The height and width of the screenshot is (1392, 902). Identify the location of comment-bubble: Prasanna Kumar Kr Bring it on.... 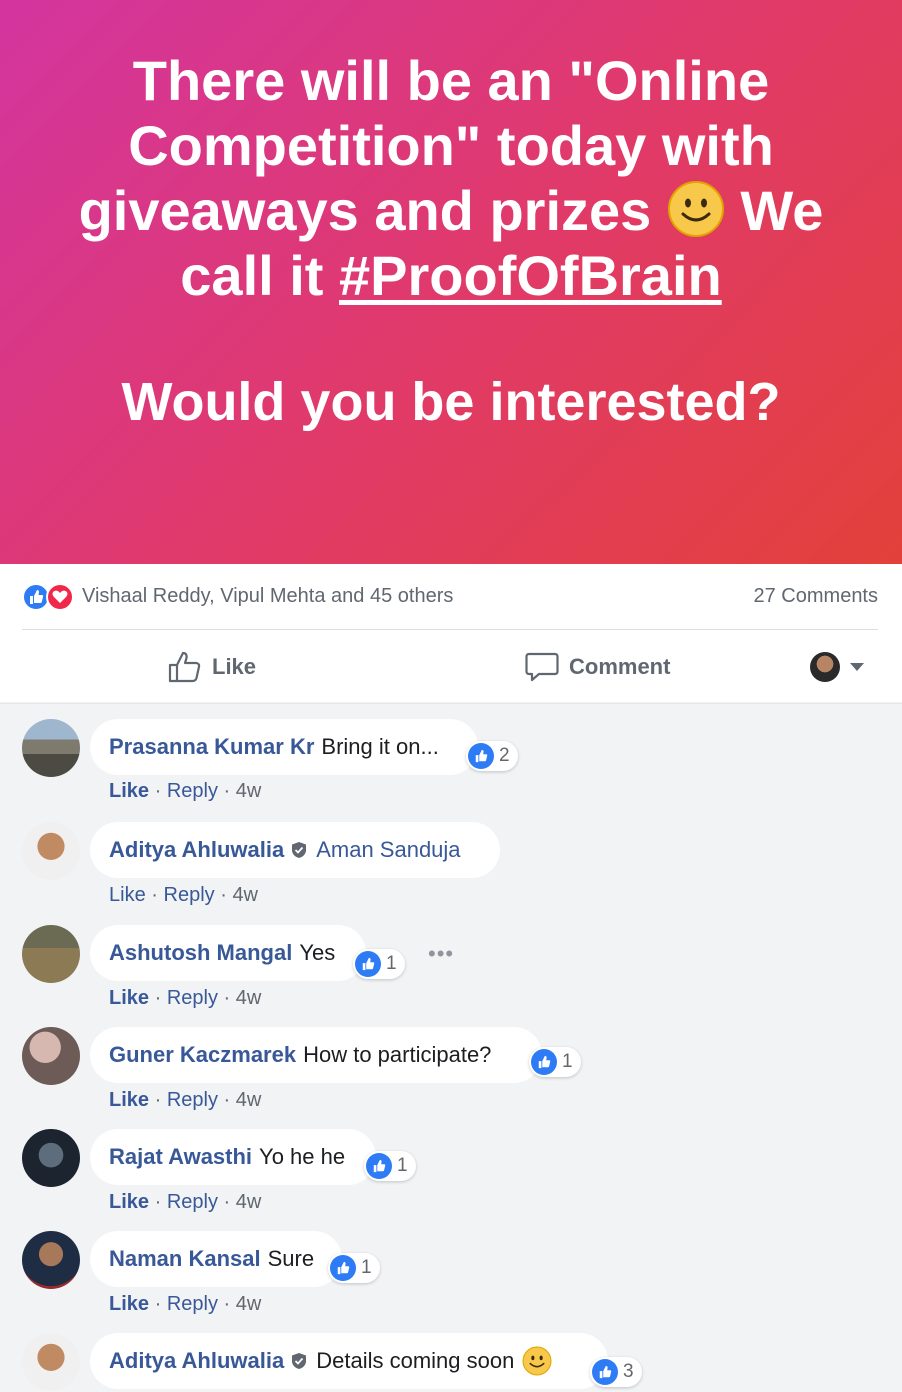
(284, 747).